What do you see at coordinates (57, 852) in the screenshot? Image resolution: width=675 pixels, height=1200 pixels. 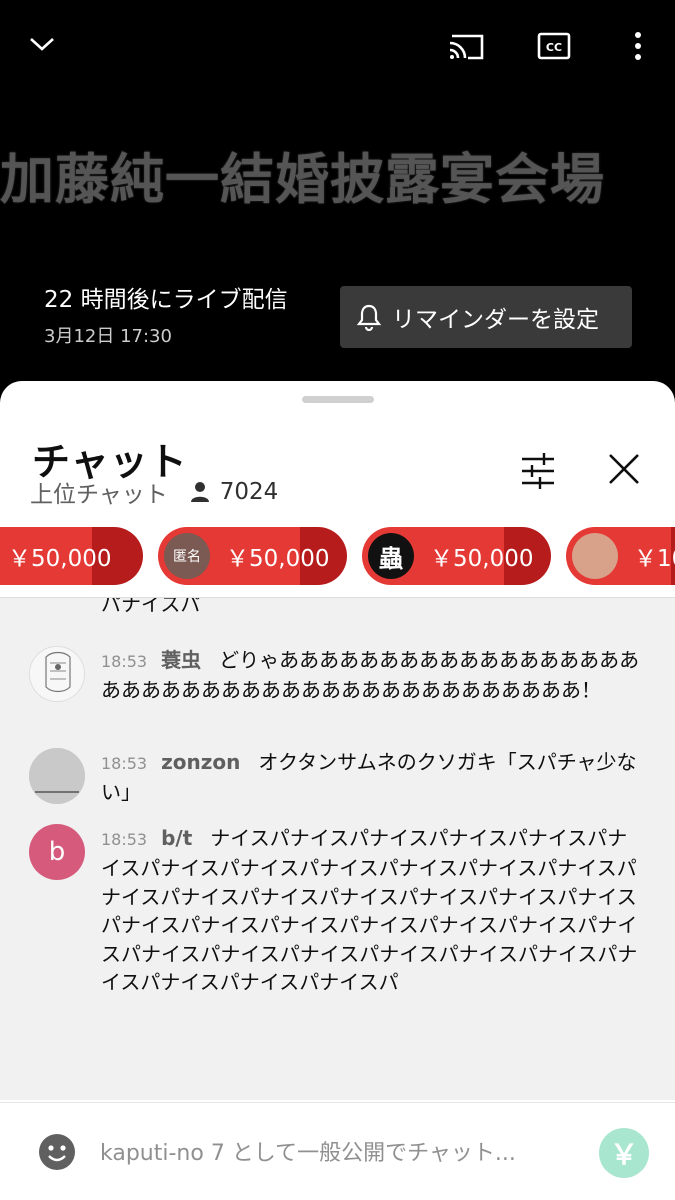 I see `avatar: b` at bounding box center [57, 852].